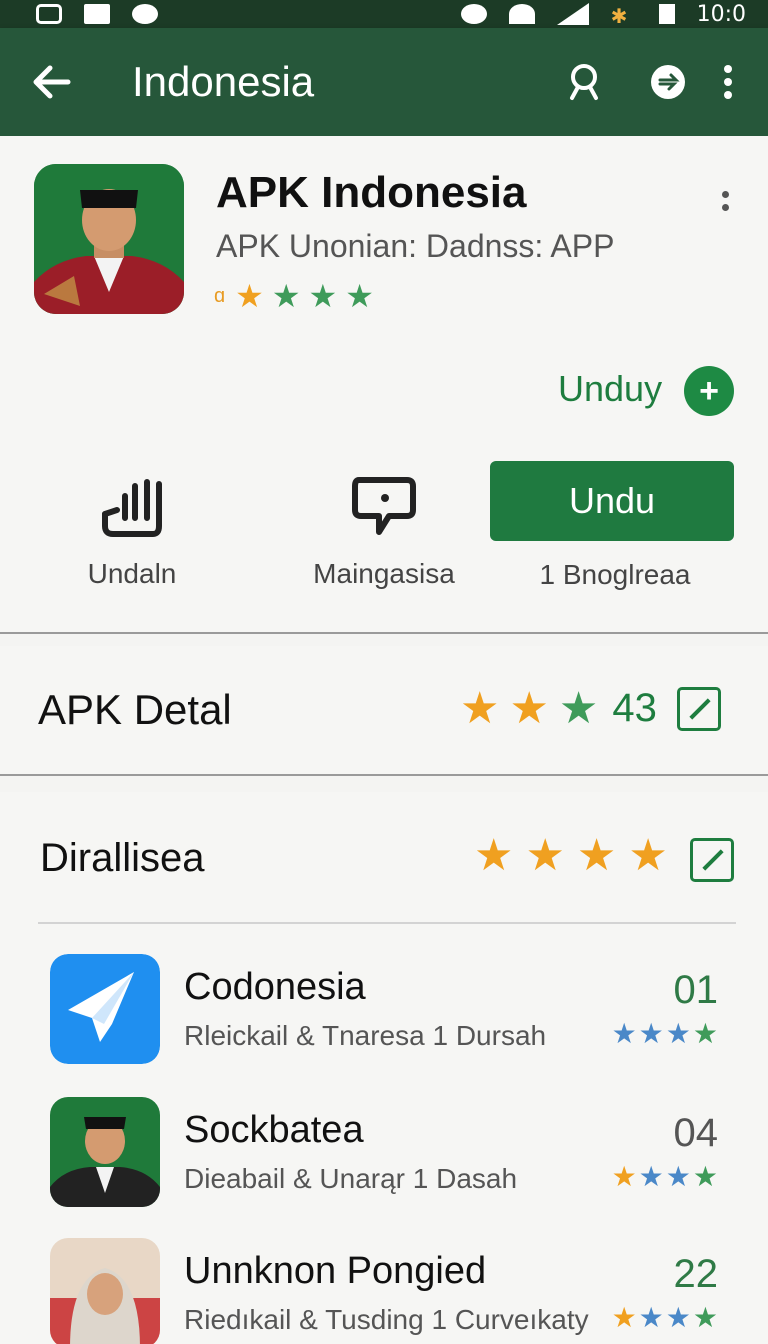 The height and width of the screenshot is (1344, 768). Describe the element at coordinates (666, 14) in the screenshot. I see `battery-icon` at that location.